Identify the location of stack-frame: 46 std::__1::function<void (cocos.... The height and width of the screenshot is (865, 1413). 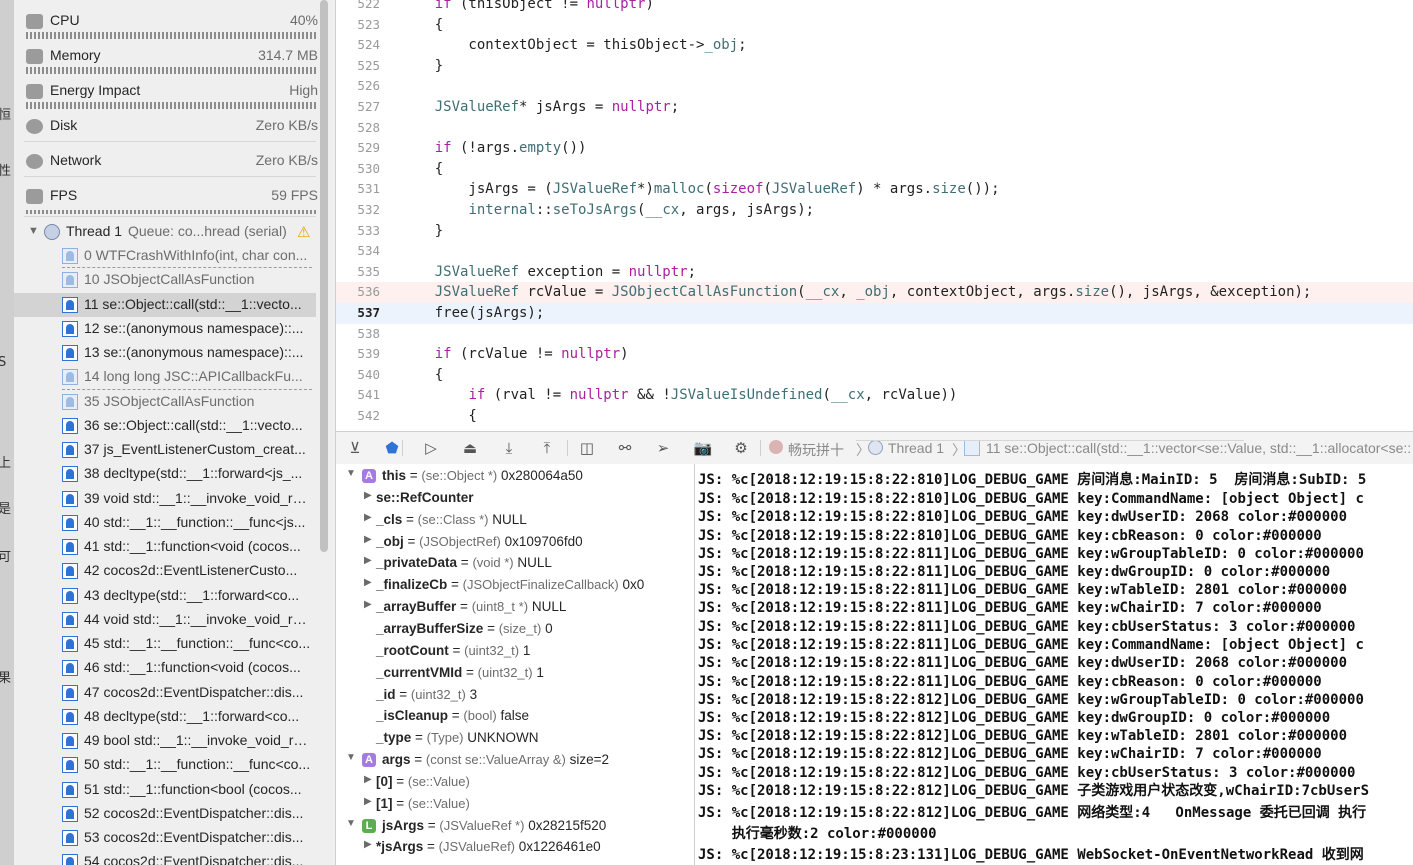
(165, 668).